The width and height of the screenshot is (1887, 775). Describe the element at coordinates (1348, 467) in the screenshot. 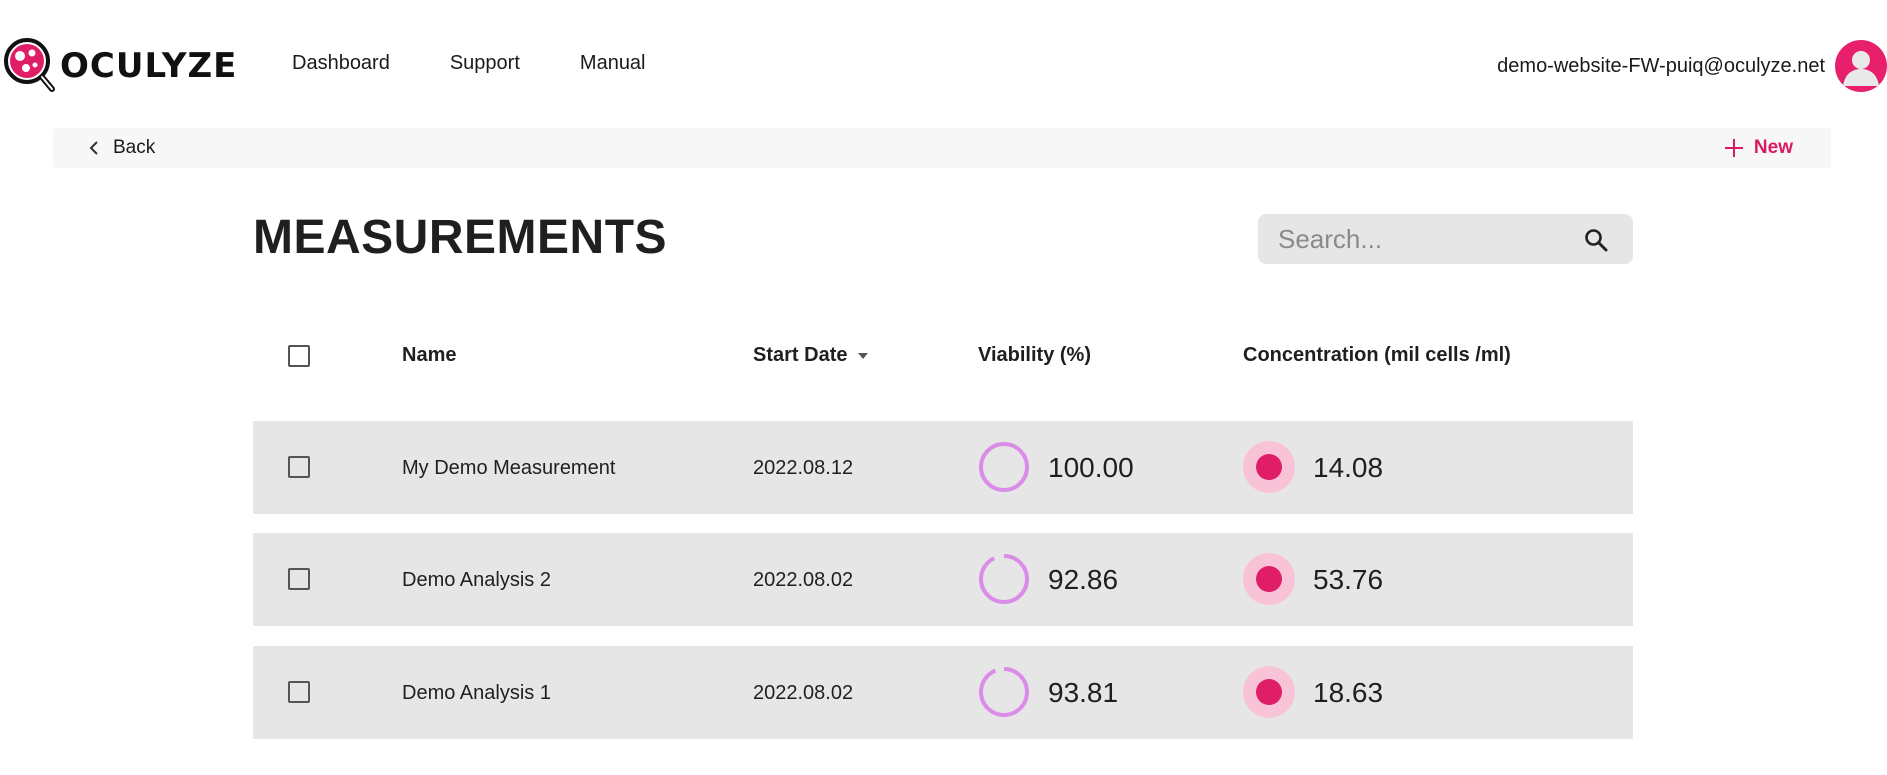

I see `row-concentration: 14.08` at that location.